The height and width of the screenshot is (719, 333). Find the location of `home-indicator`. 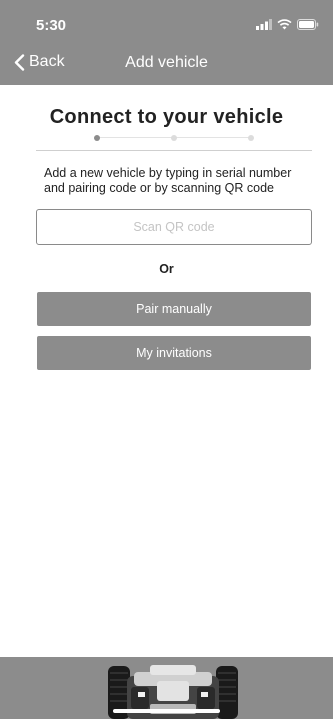

home-indicator is located at coordinates (166, 711).